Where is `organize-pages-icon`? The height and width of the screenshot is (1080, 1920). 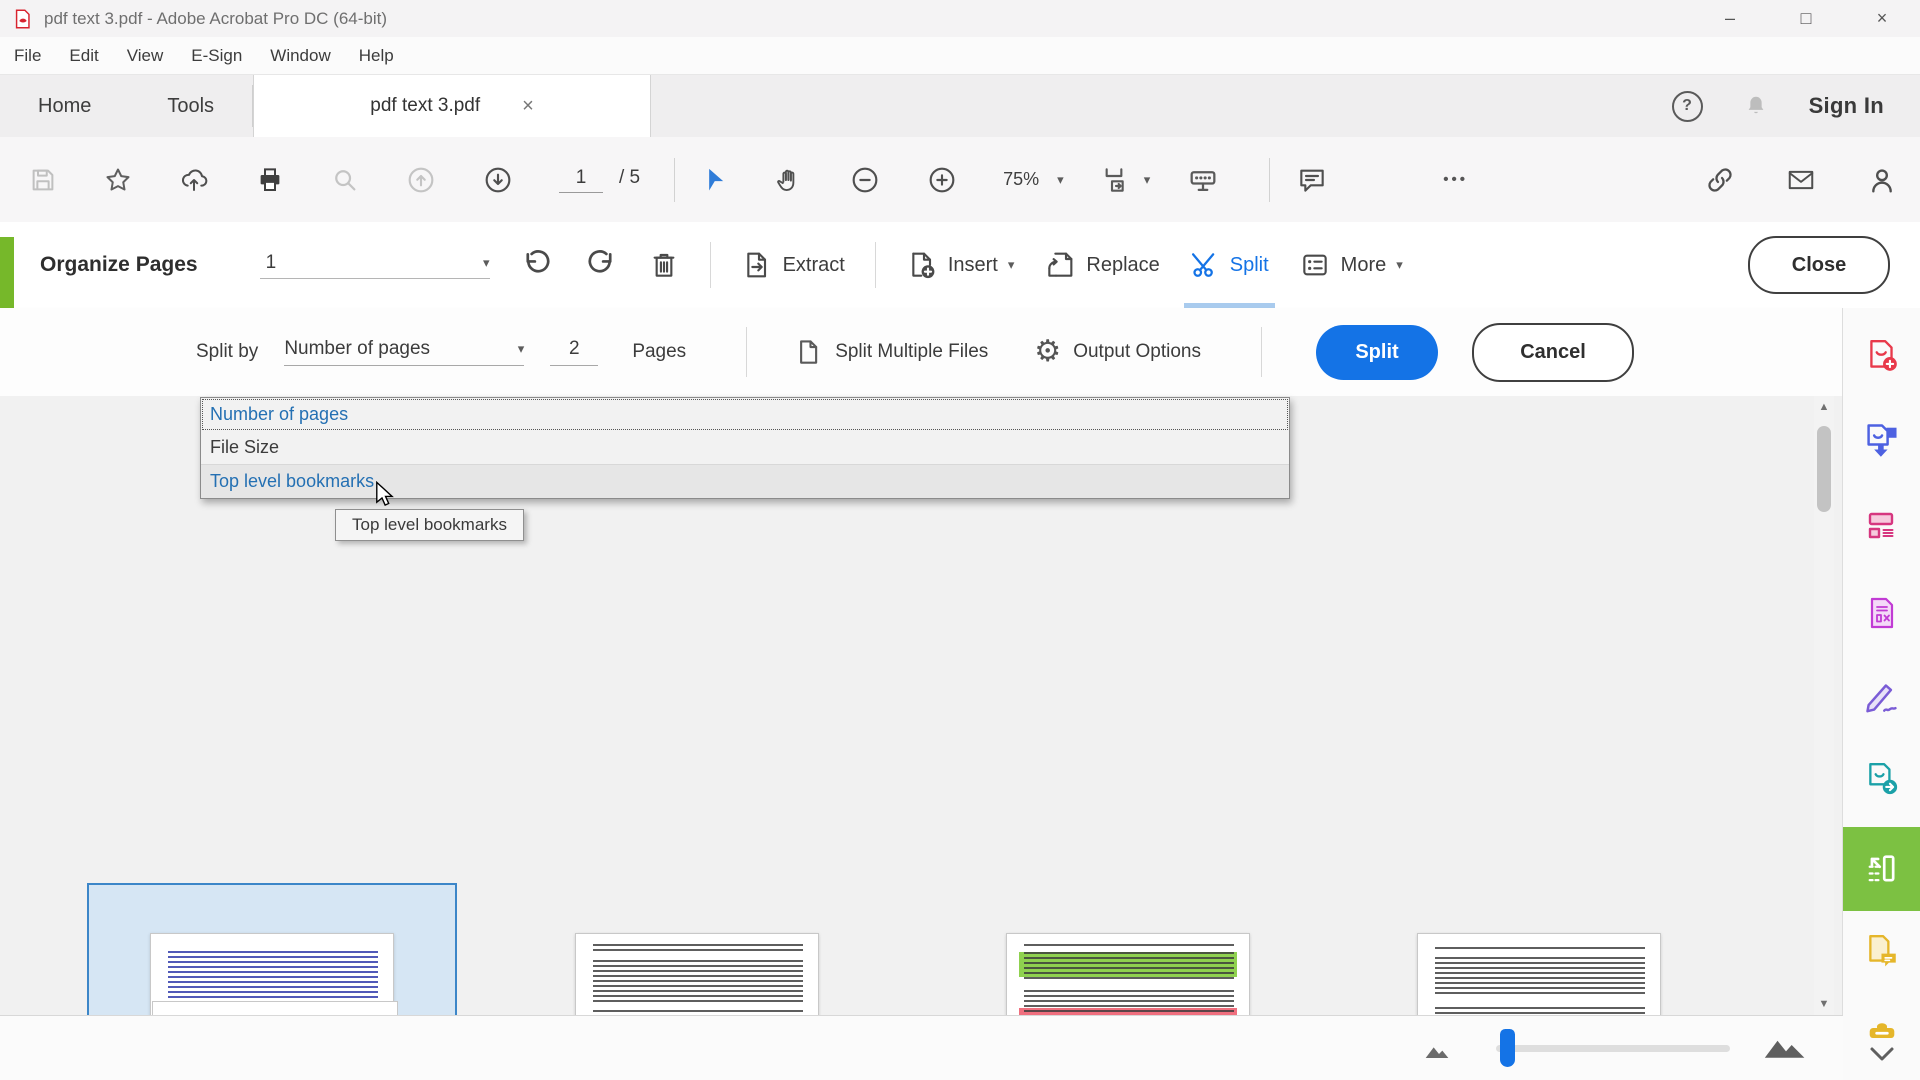
organize-pages-icon is located at coordinates (1881, 525).